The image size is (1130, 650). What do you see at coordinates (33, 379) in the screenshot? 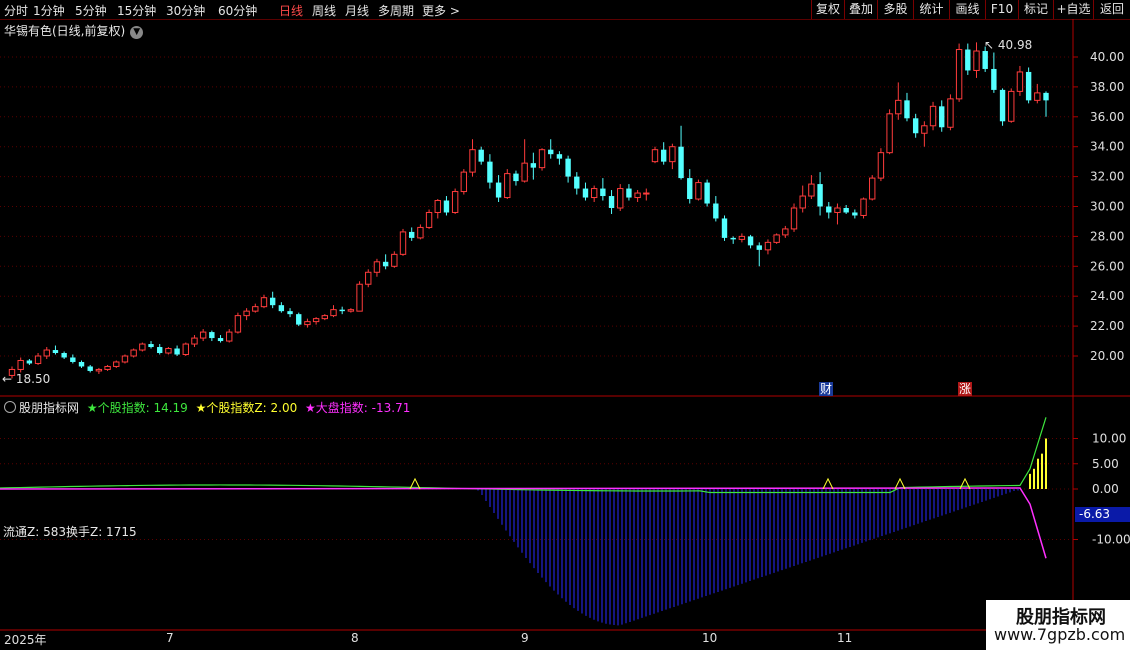
I see `low-price-value: 18.50` at bounding box center [33, 379].